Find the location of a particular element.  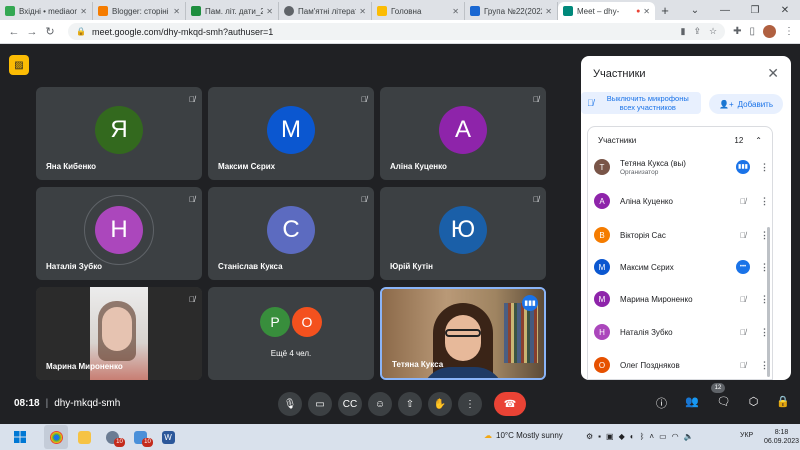

system-clock: 8:18 06.09.2023 is located at coordinates (781, 437).